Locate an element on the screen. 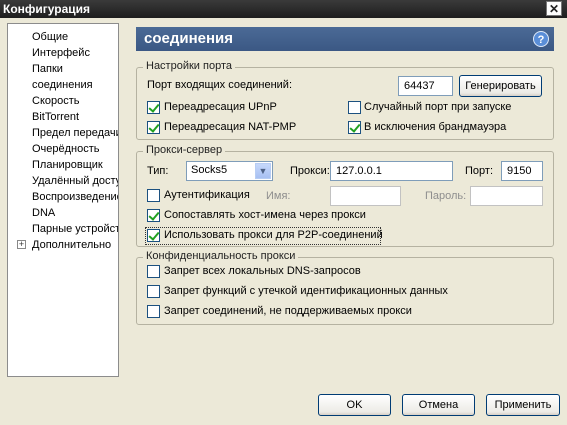  proxy-port-input: 9150 is located at coordinates (522, 171).